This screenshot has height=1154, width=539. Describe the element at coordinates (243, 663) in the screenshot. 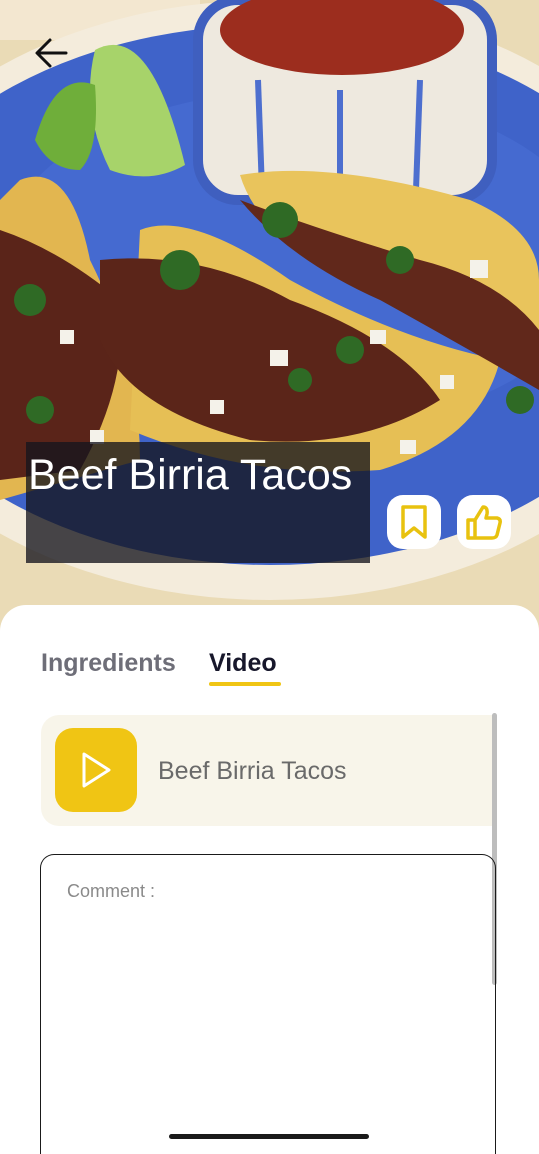

I see `tab-video: Video` at that location.